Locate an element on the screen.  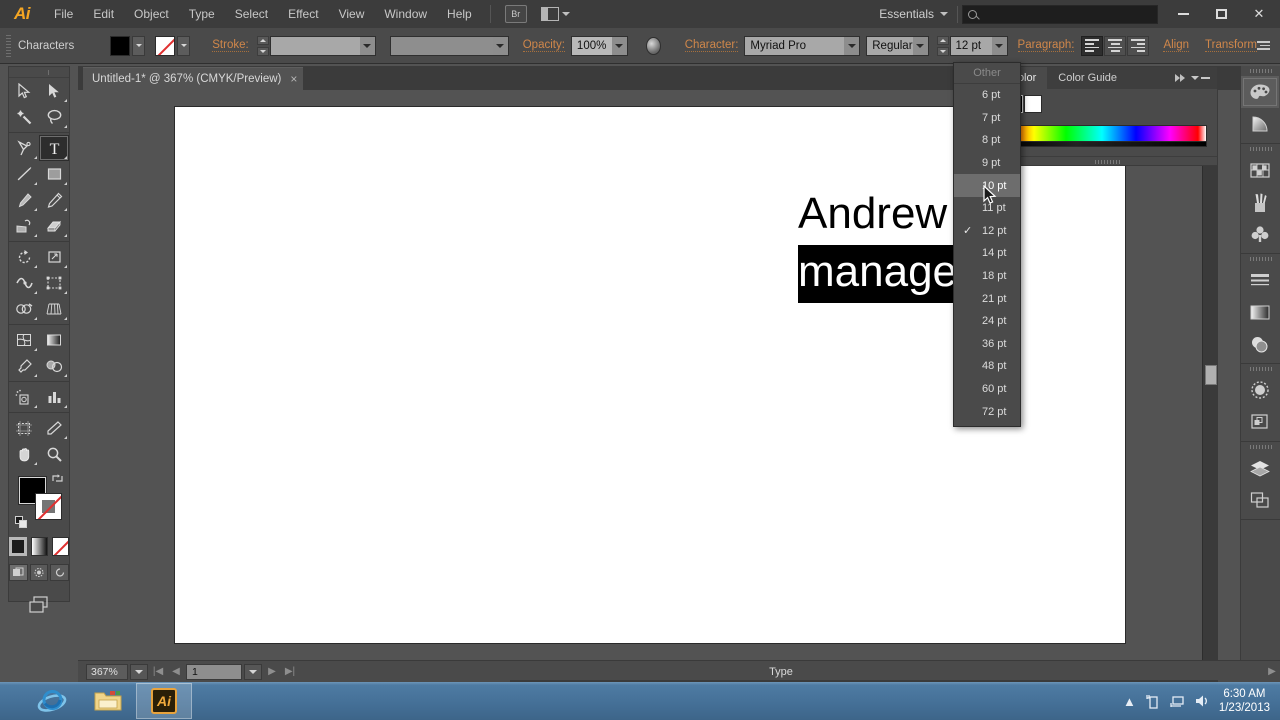
blend-tool is located at coordinates (54, 366).